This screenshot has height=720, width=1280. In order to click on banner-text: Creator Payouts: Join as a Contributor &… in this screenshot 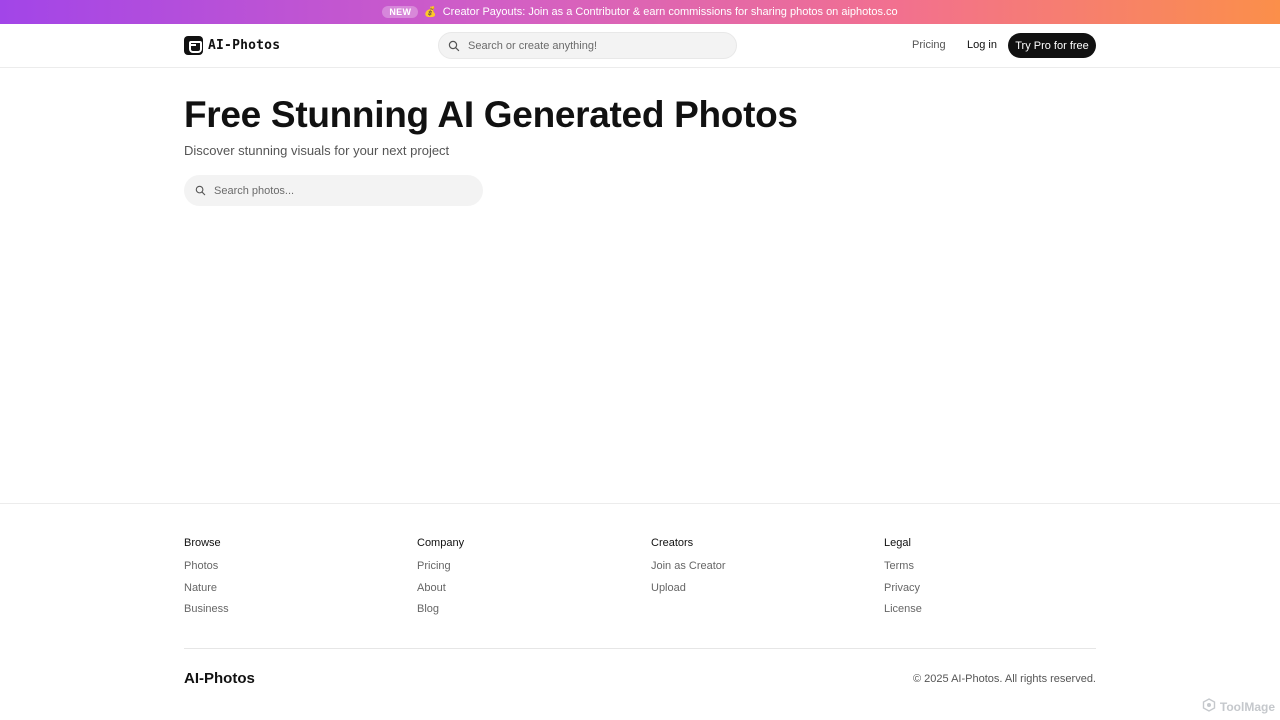, I will do `click(670, 12)`.